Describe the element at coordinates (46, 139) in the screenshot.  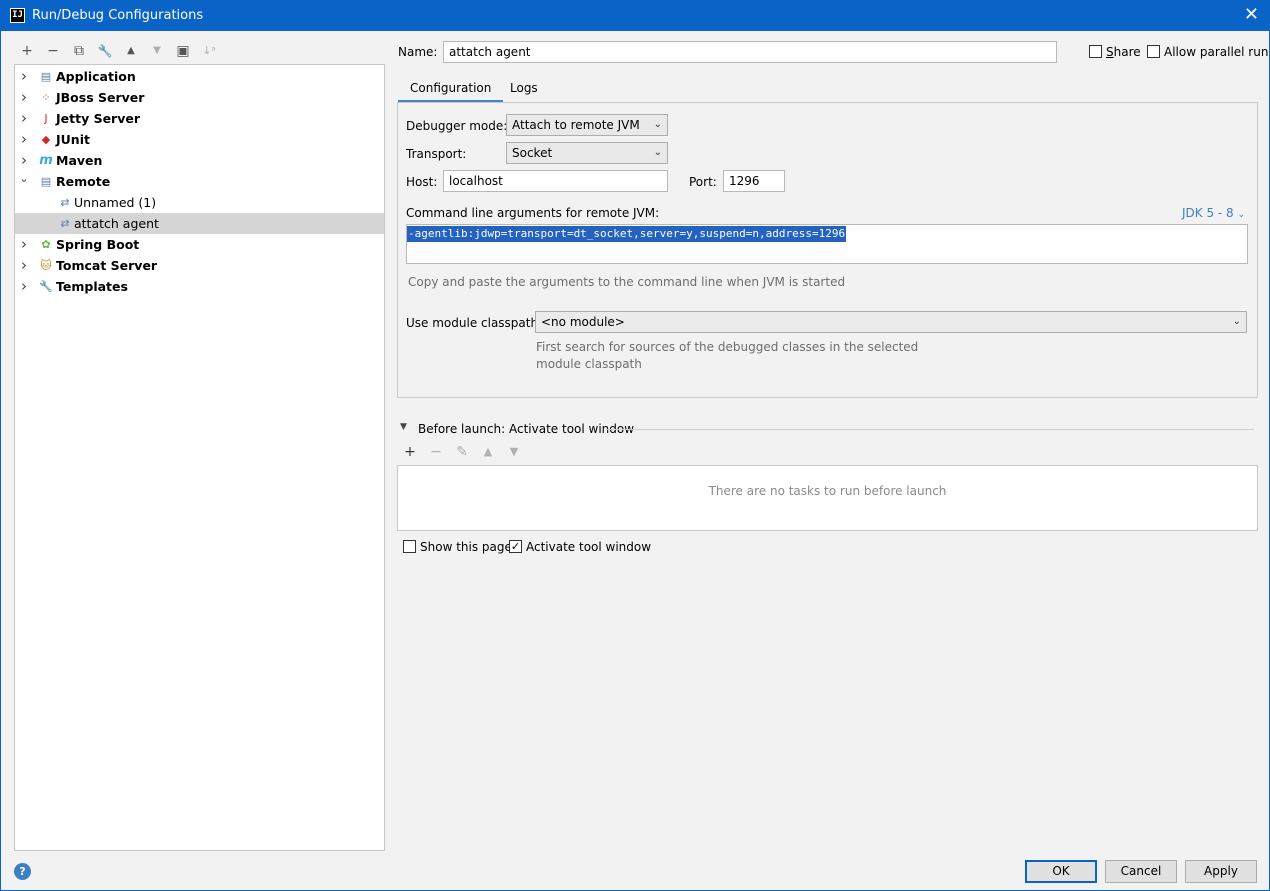
I see `junit-icon: ◆` at that location.